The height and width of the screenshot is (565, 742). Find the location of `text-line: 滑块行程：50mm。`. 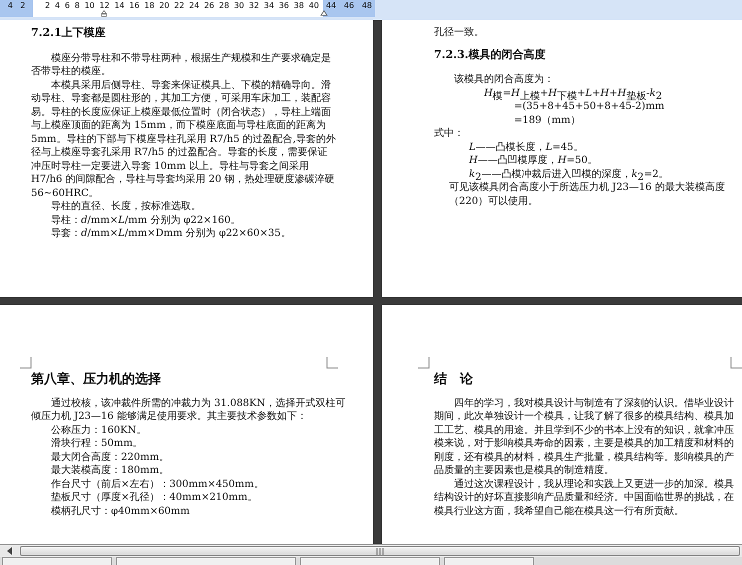

text-line: 滑块行程：50mm。 is located at coordinates (97, 443).